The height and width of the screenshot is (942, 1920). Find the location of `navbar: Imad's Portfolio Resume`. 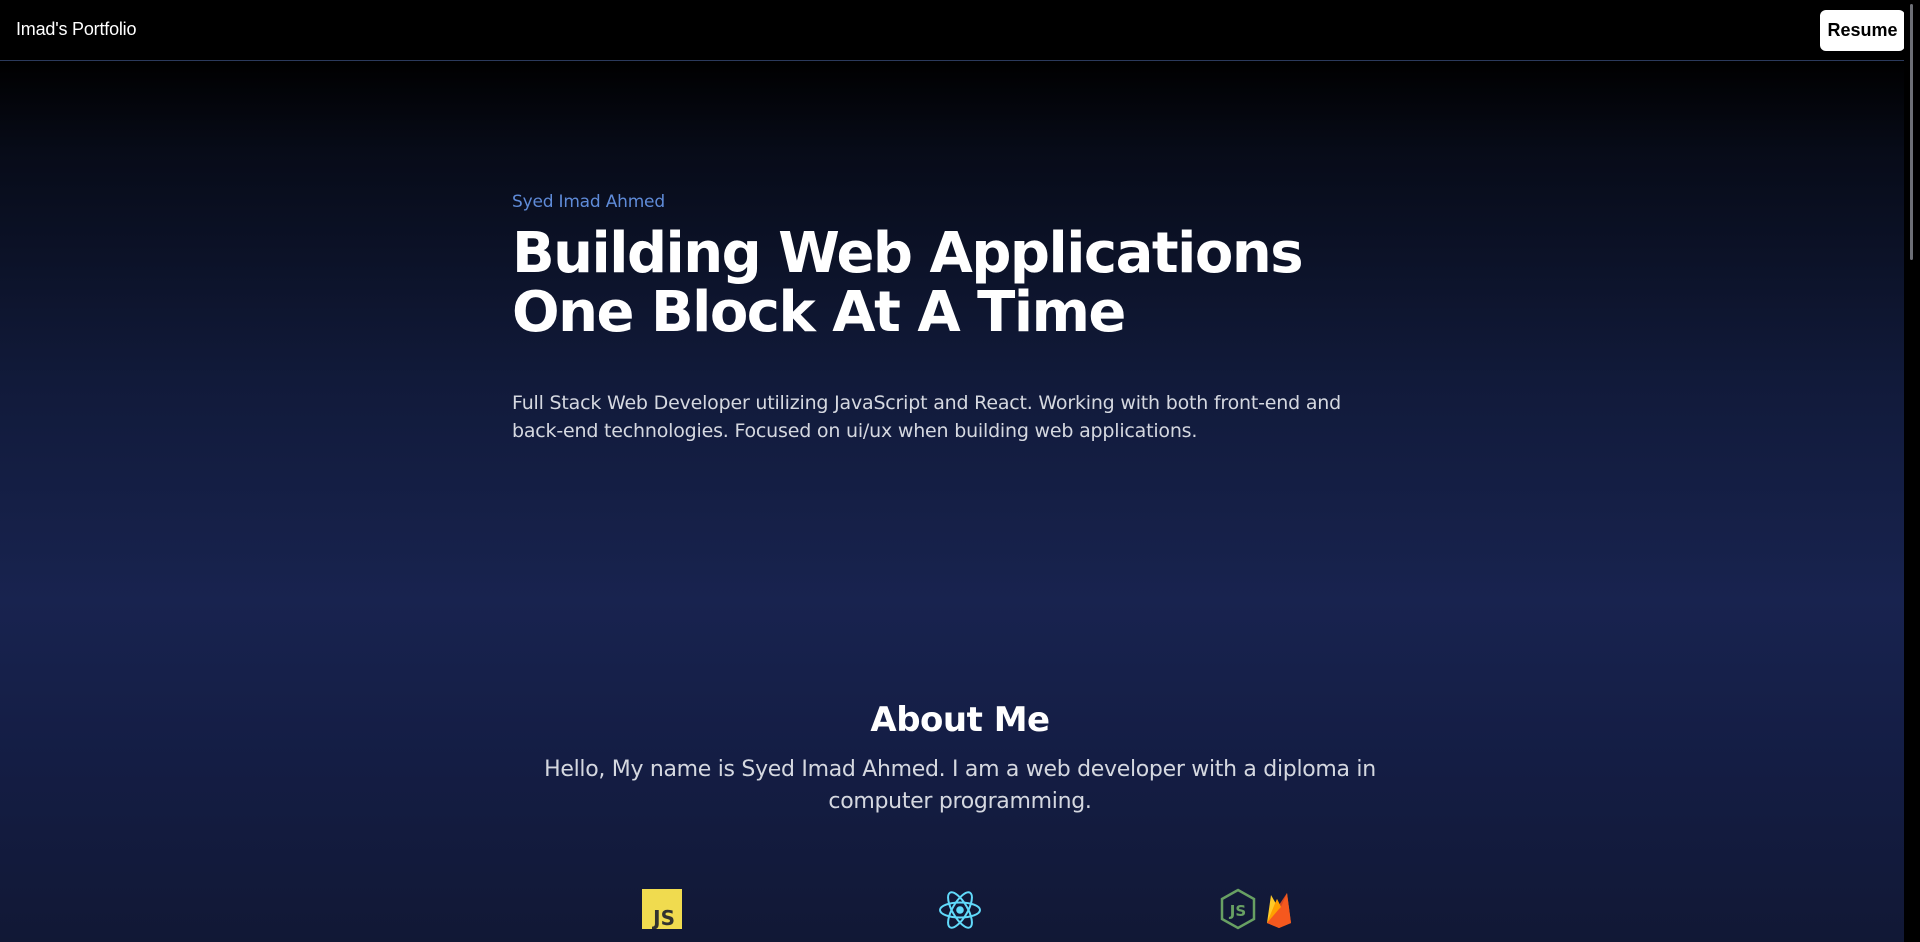

navbar: Imad's Portfolio Resume is located at coordinates (952, 30).